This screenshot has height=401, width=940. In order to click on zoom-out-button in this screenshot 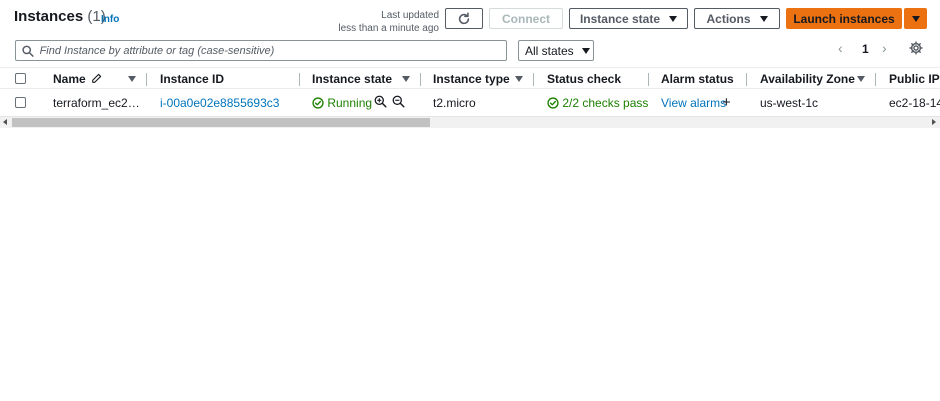, I will do `click(398, 103)`.